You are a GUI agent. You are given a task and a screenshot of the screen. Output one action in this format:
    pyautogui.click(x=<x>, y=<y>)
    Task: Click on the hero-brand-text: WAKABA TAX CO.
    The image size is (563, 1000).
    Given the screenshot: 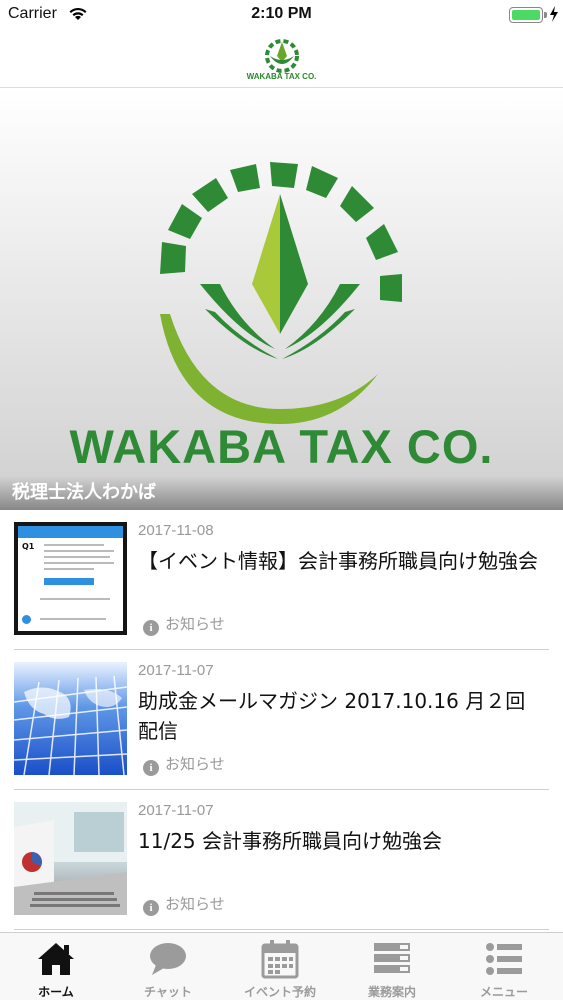 What is the action you would take?
    pyautogui.click(x=281, y=446)
    